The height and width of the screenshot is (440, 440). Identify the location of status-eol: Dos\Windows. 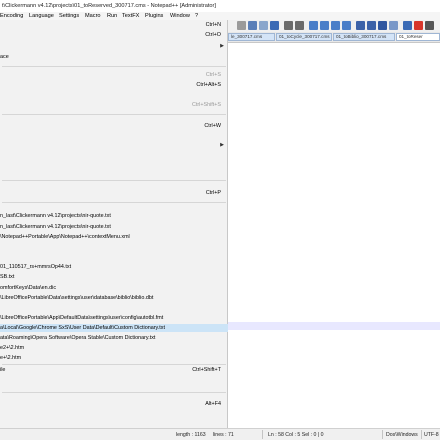
(402, 435).